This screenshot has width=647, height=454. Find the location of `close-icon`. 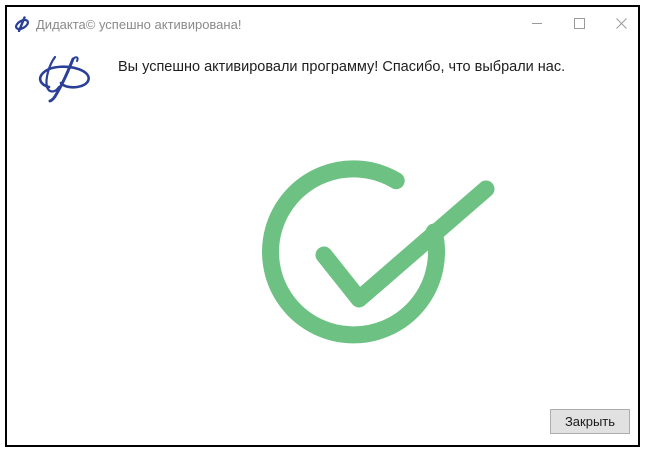

close-icon is located at coordinates (621, 23).